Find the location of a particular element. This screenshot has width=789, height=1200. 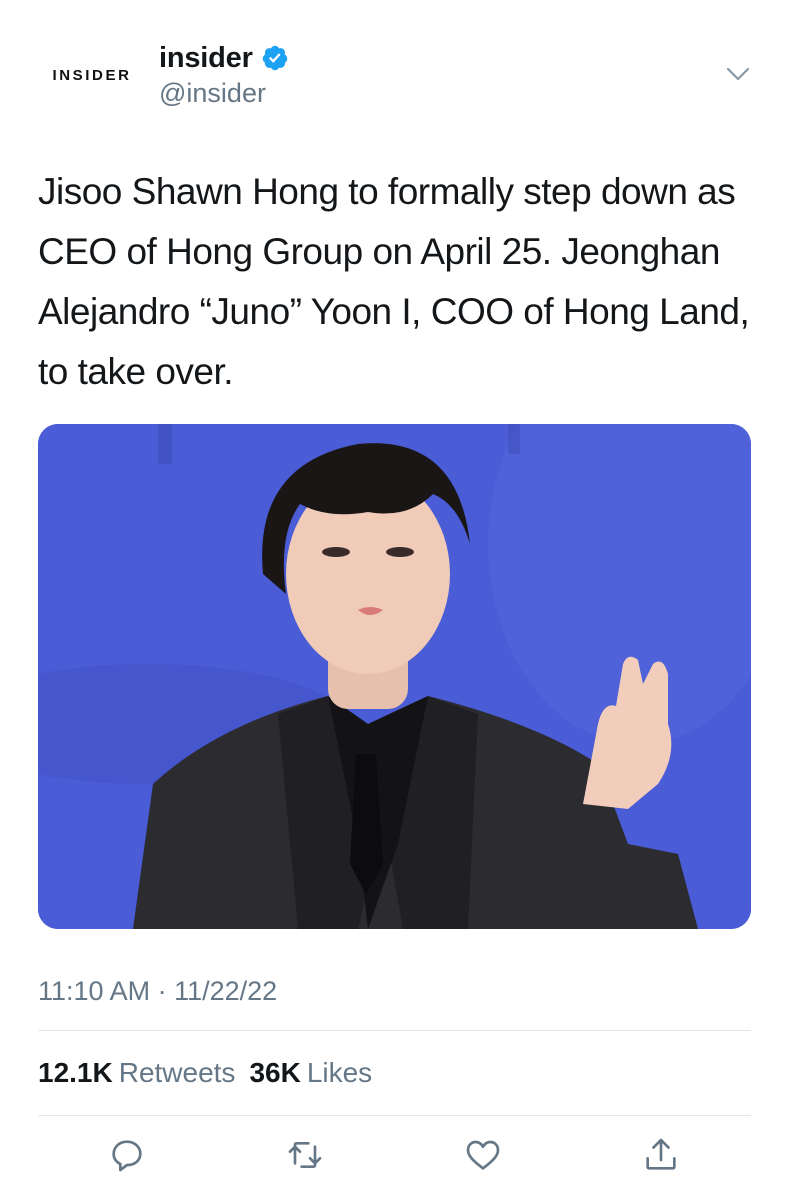

name-row: insider is located at coordinates (224, 58).